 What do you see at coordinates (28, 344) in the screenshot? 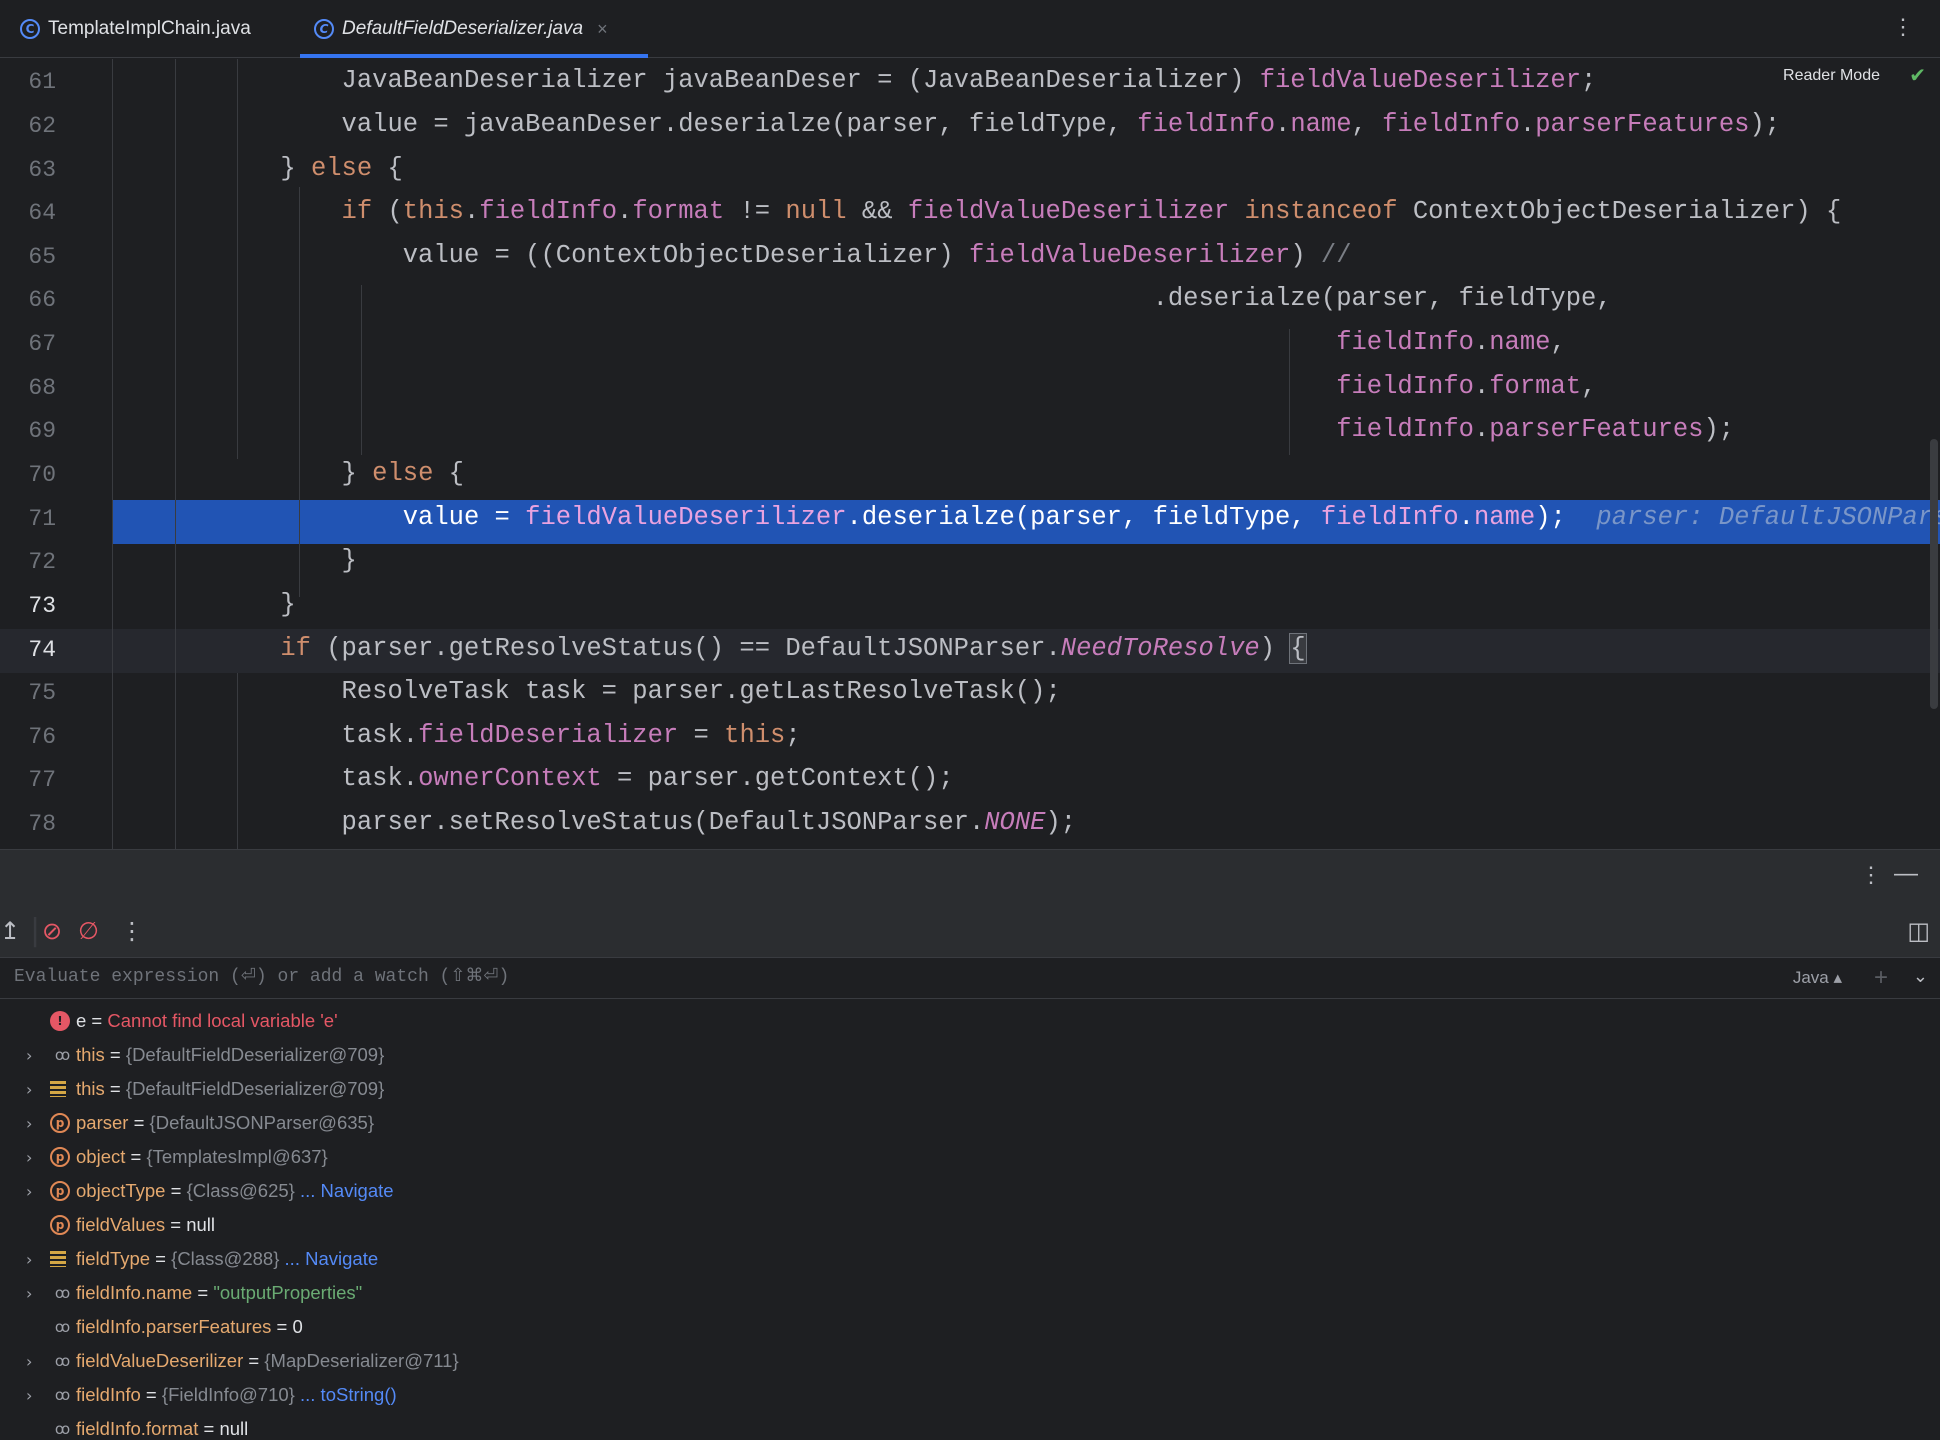
I see `line-number: 67` at bounding box center [28, 344].